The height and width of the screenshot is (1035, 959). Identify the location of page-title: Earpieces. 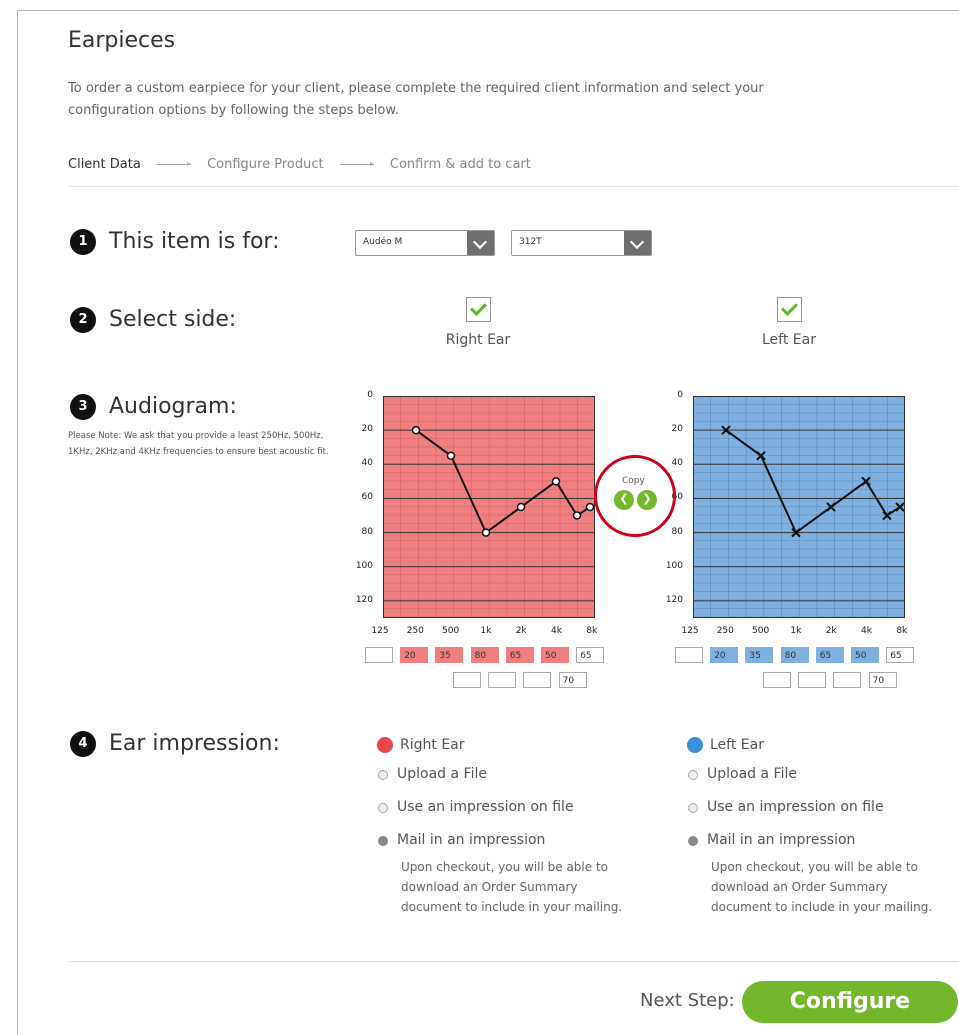
(122, 40).